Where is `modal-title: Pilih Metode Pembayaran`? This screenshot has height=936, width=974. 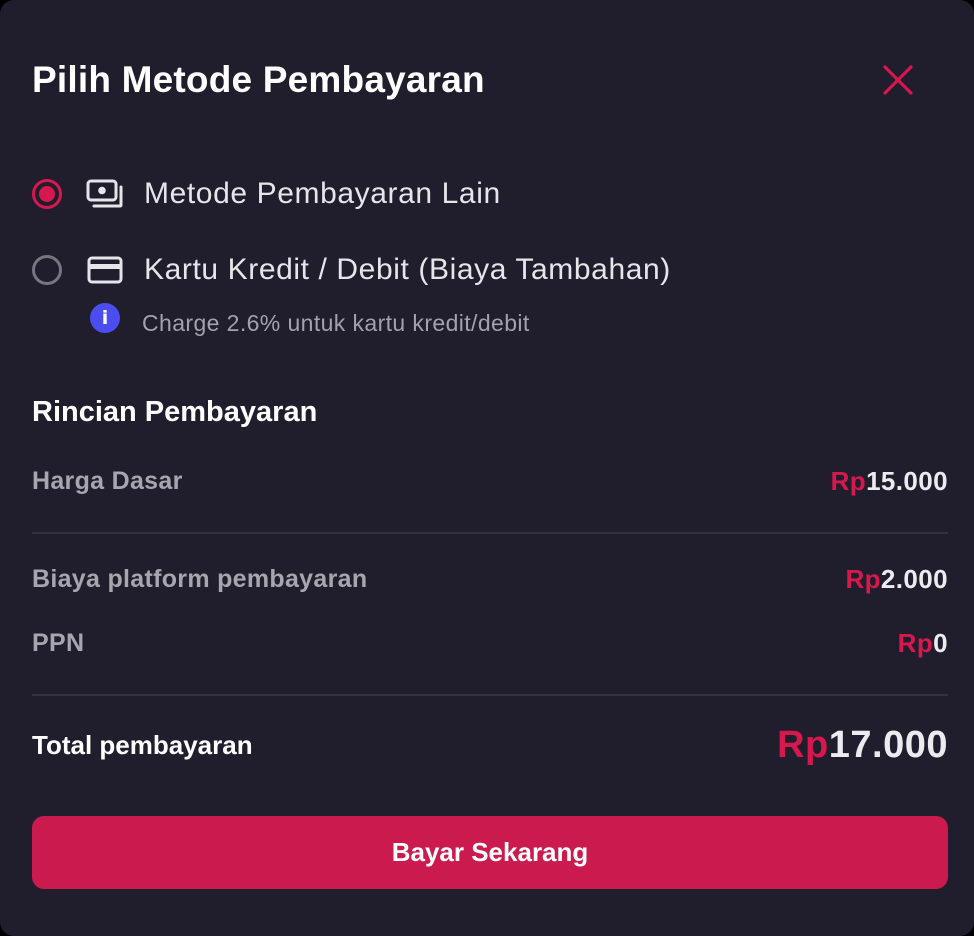 modal-title: Pilih Metode Pembayaran is located at coordinates (258, 79).